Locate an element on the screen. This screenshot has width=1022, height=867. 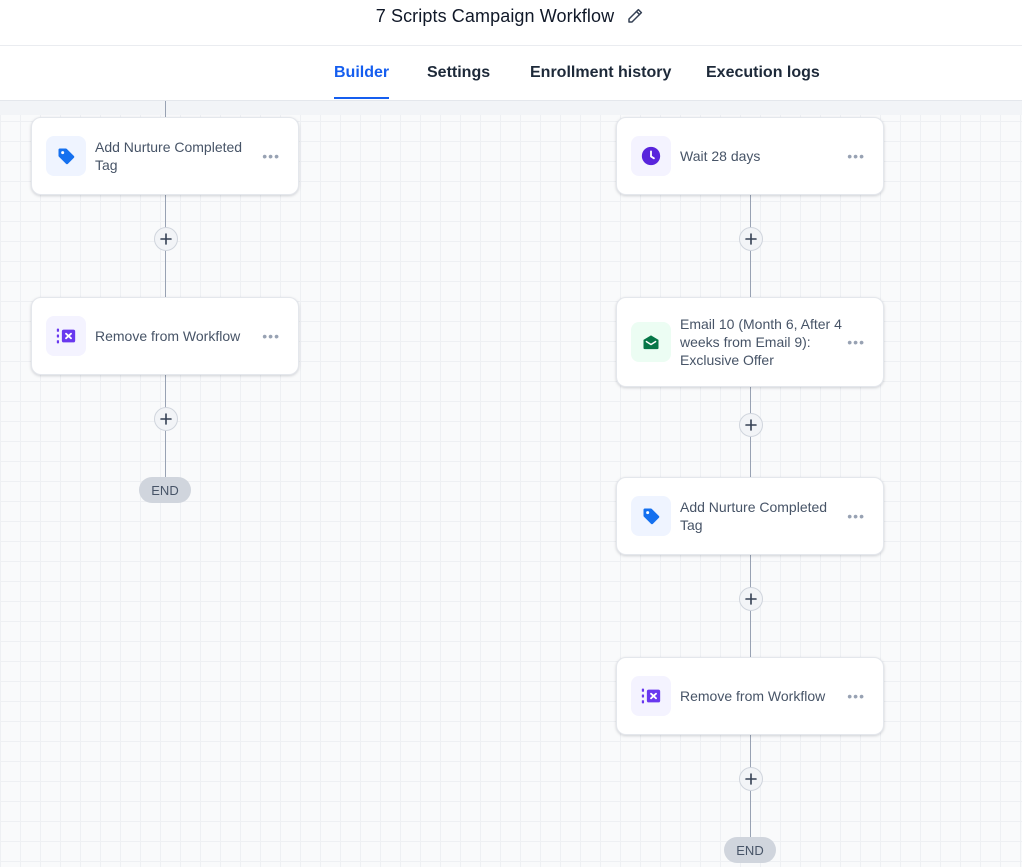
canvas-top-band is located at coordinates (511, 108).